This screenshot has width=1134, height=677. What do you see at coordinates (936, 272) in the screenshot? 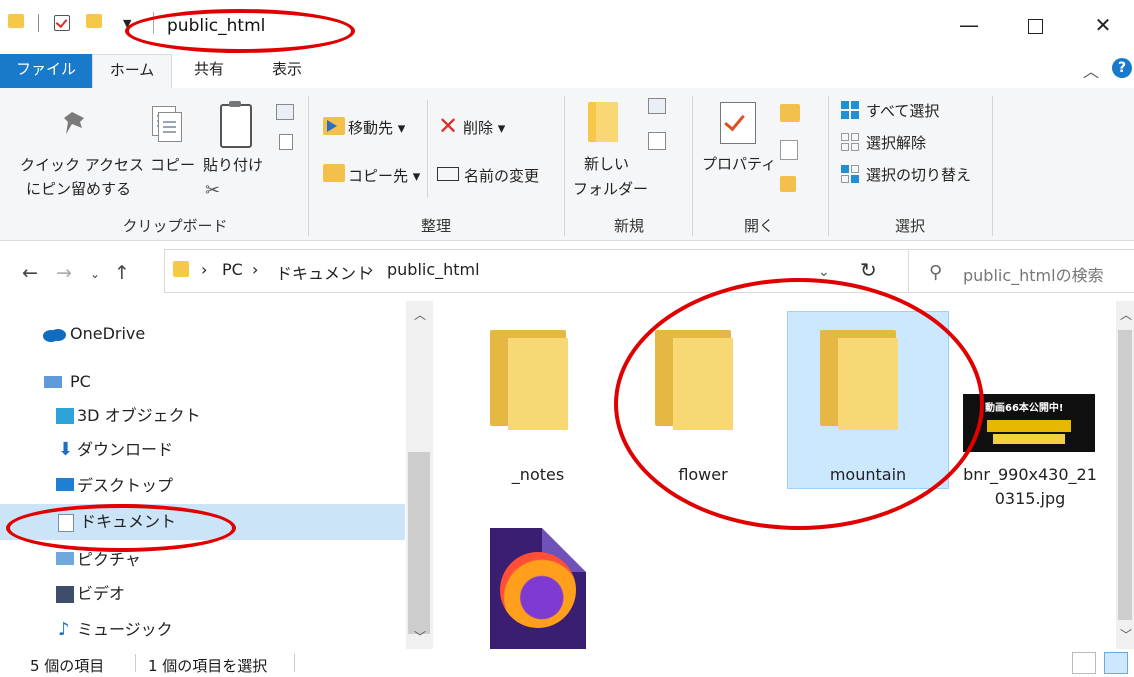
I see `search-icon: ⚲` at bounding box center [936, 272].